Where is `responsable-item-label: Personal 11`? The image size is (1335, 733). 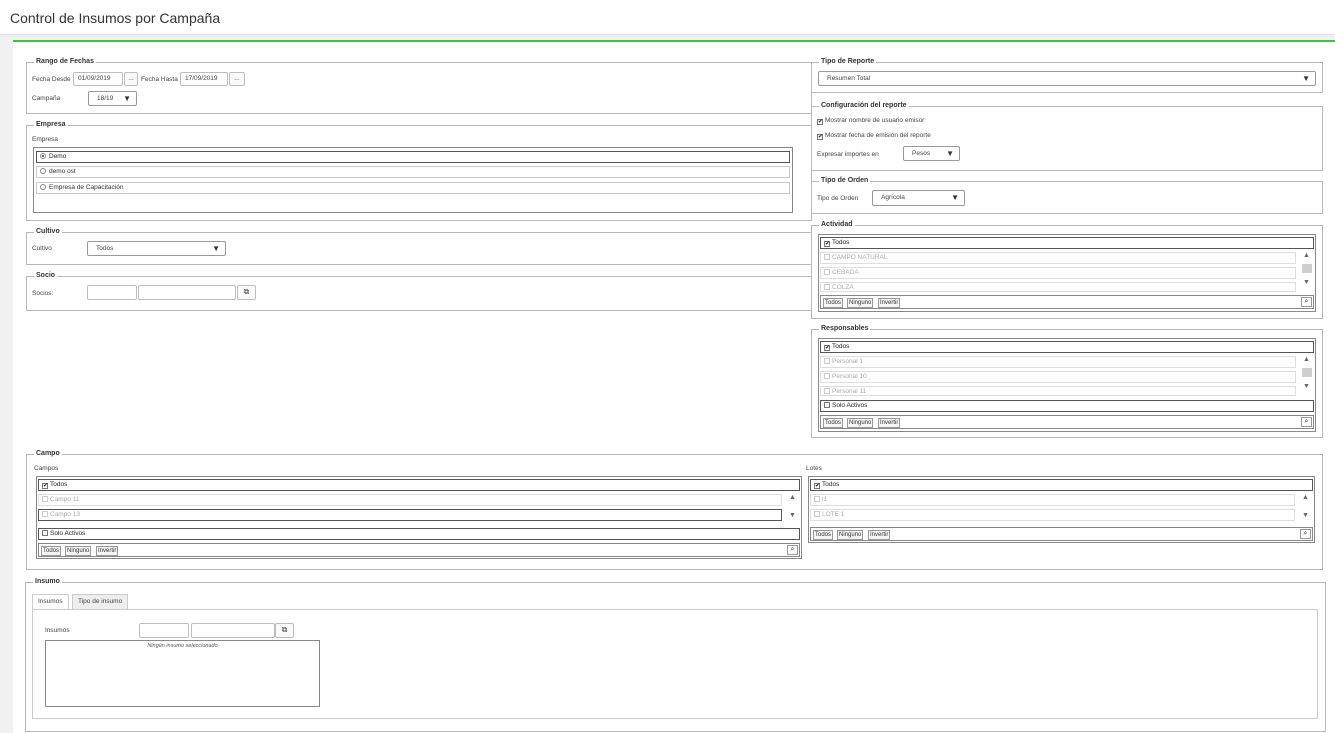
responsable-item-label: Personal 11 is located at coordinates (849, 391).